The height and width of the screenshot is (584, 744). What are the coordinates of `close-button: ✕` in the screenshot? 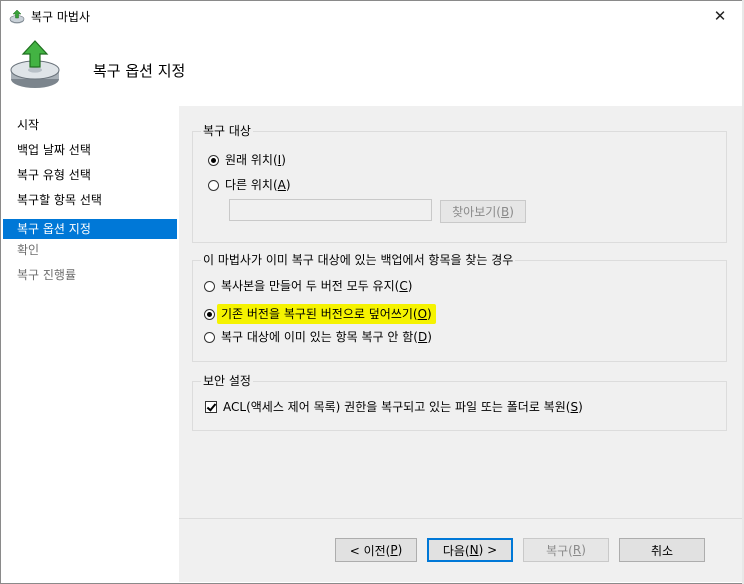 It's located at (720, 16).